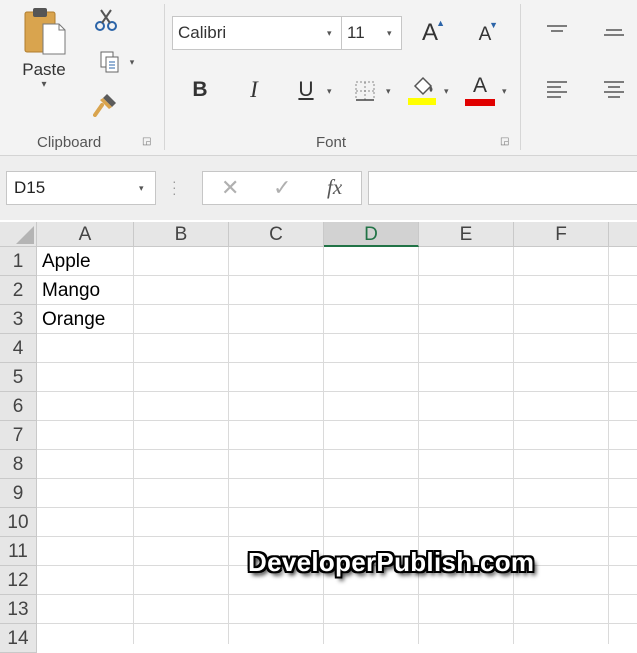 The width and height of the screenshot is (637, 653). Describe the element at coordinates (18, 377) in the screenshot. I see `row-header-5: 5` at that location.